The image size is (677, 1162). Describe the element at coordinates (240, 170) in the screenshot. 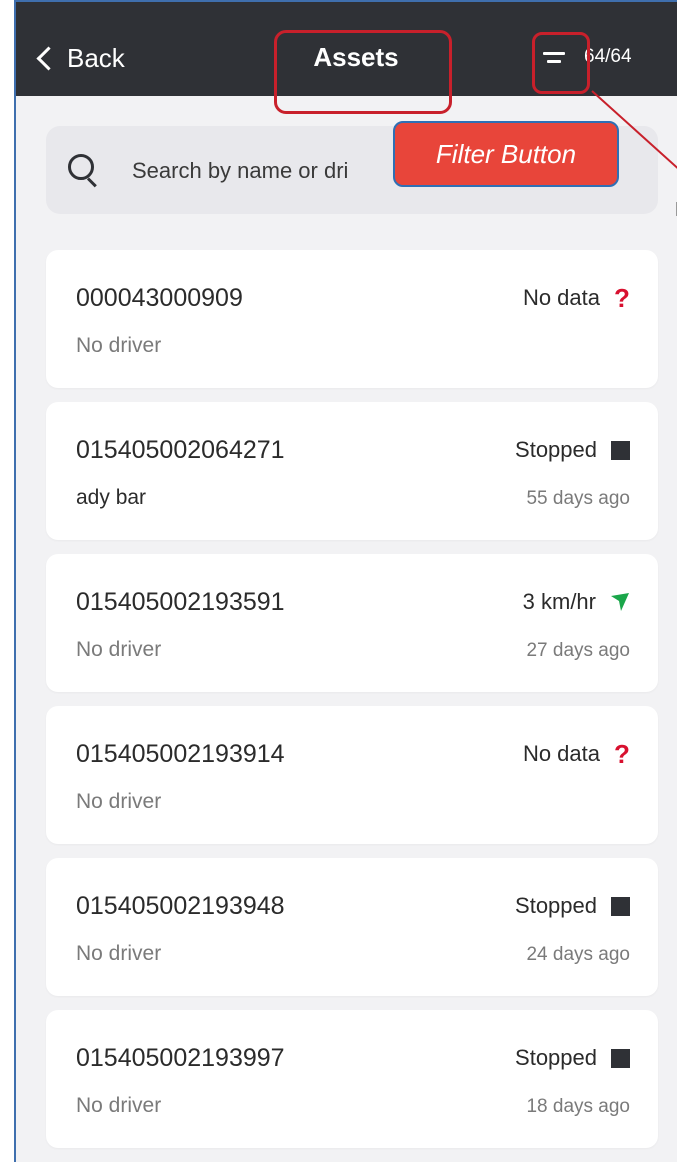

I see `search-placeholder: Search by name or dri` at that location.